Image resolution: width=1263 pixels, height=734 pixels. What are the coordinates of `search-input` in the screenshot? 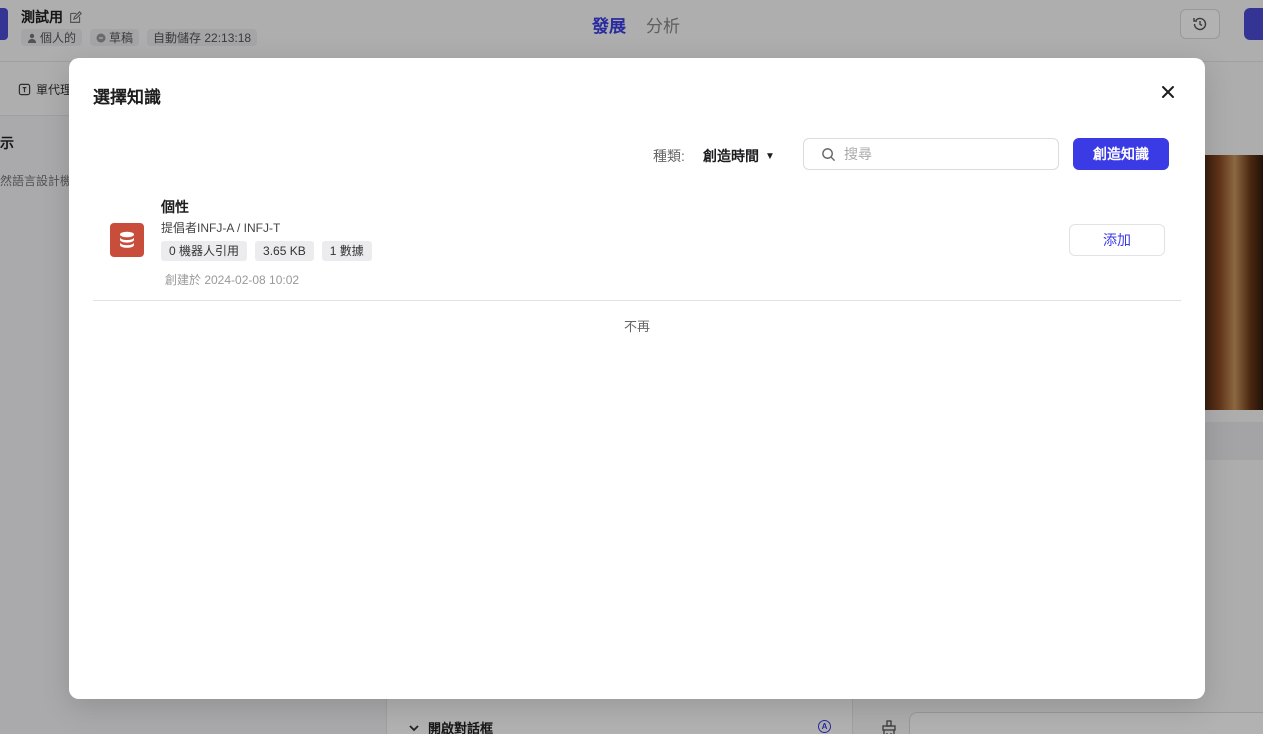 It's located at (944, 154).